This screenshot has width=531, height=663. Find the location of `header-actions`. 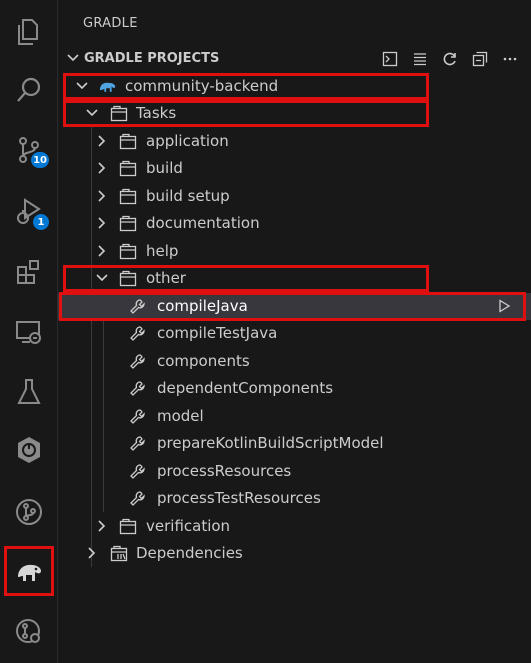

header-actions is located at coordinates (450, 59).